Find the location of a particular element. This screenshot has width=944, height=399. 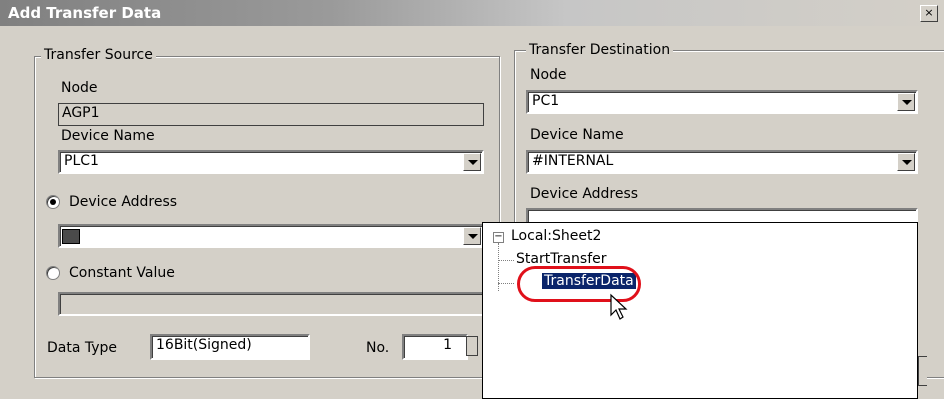

transfer-destination-label: Transfer Destination is located at coordinates (600, 50).